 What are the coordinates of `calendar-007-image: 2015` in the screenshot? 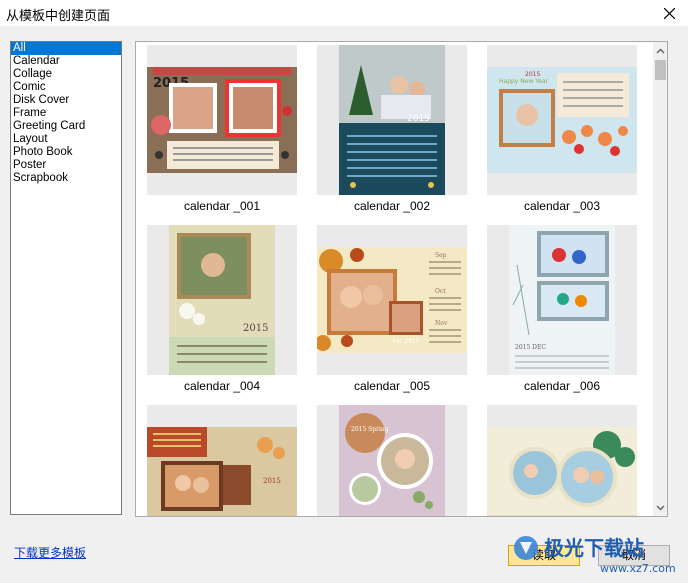 It's located at (222, 471).